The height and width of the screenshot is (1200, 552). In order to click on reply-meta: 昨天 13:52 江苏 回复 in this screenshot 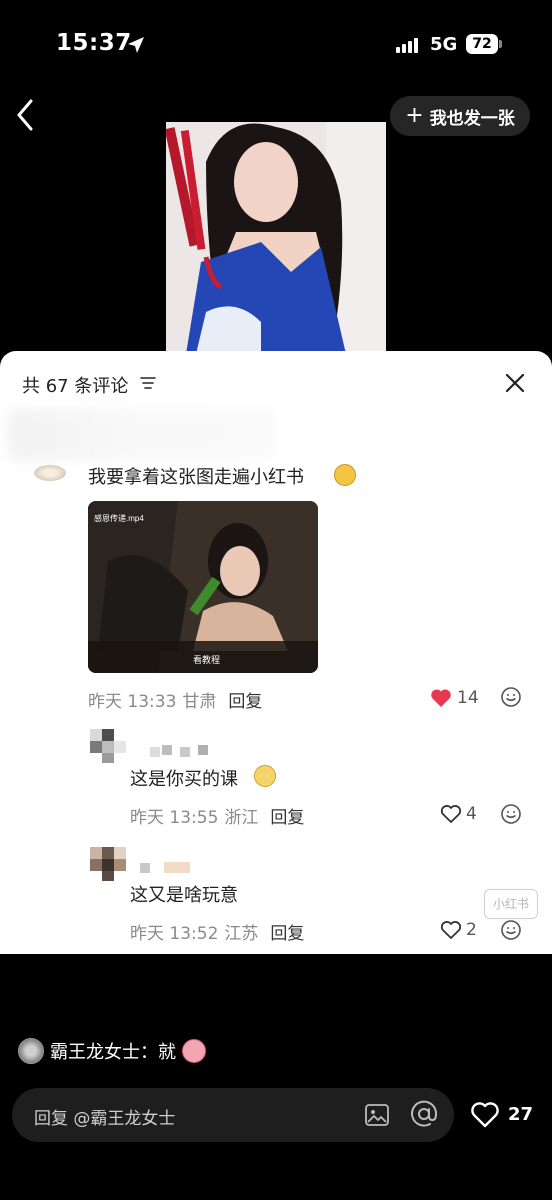, I will do `click(217, 934)`.